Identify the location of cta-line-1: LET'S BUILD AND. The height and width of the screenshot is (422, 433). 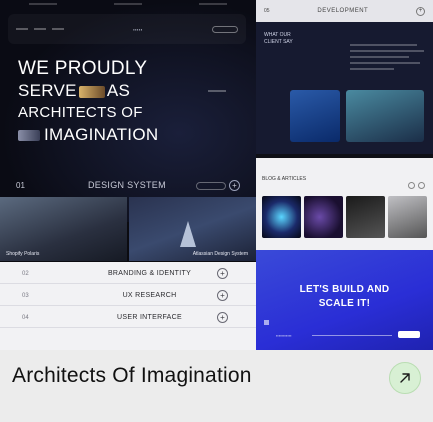
(344, 289).